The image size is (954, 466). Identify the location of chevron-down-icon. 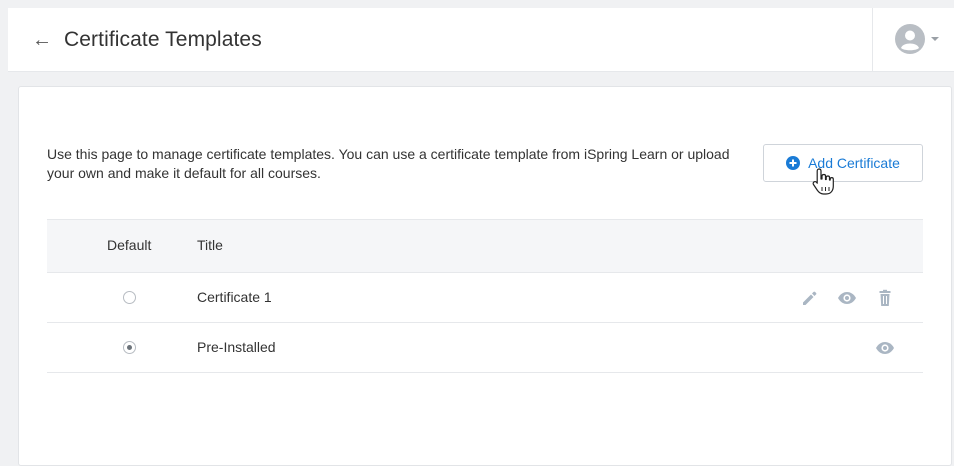
(935, 39).